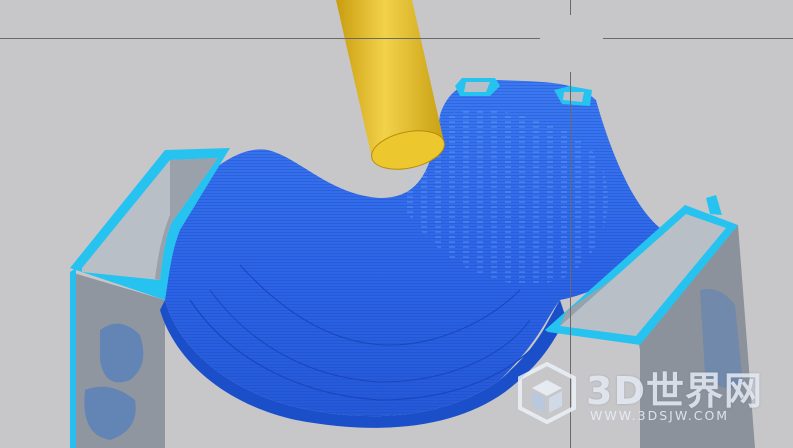 Image resolution: width=793 pixels, height=448 pixels. I want to click on left-wall-edge, so click(73, 358).